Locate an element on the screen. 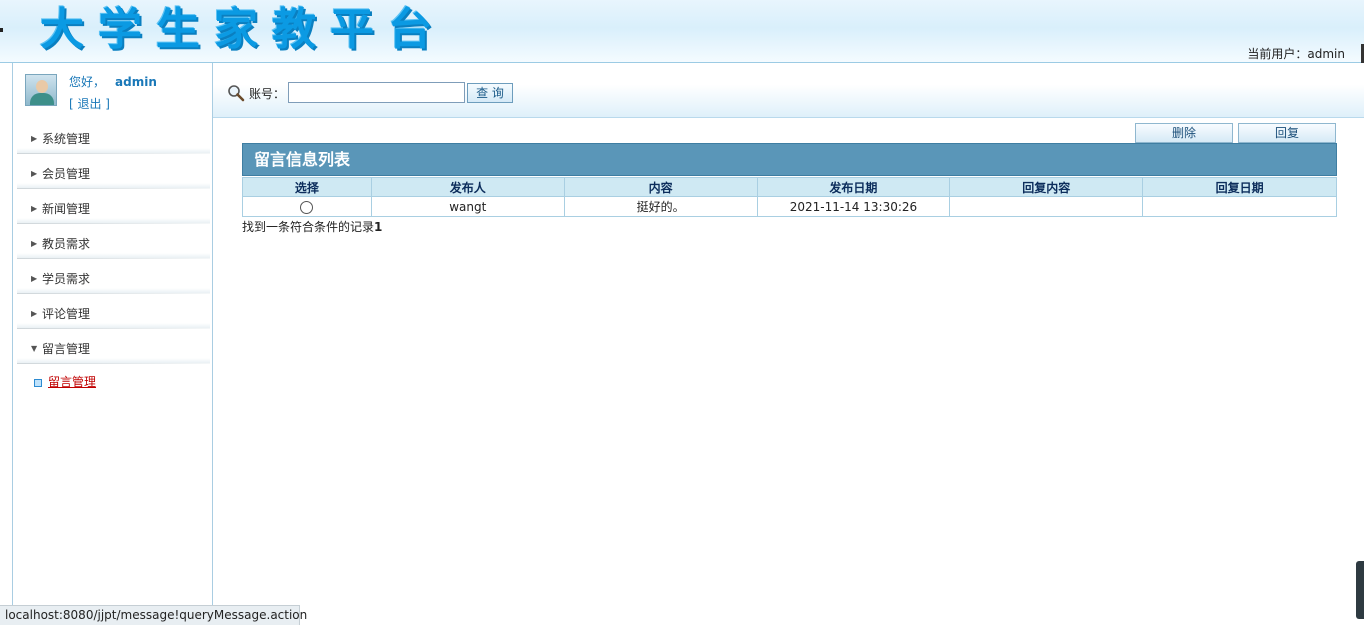 The width and height of the screenshot is (1364, 625). column-header-reply-date: 回复日期 is located at coordinates (1239, 187).